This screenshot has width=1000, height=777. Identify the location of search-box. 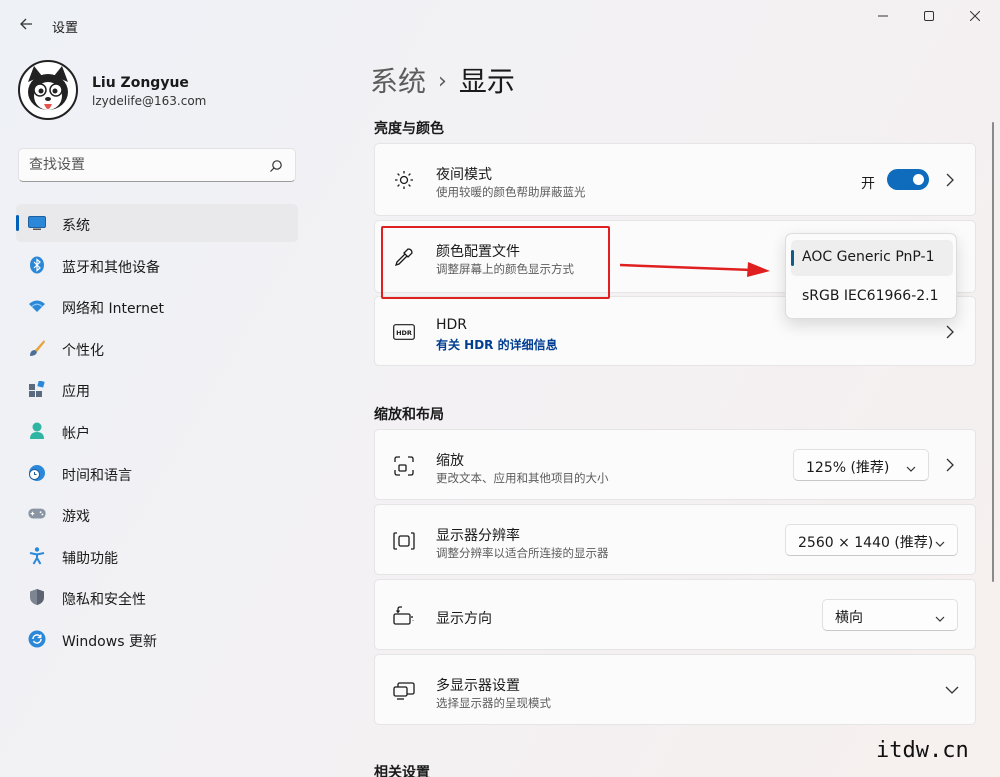
(157, 165).